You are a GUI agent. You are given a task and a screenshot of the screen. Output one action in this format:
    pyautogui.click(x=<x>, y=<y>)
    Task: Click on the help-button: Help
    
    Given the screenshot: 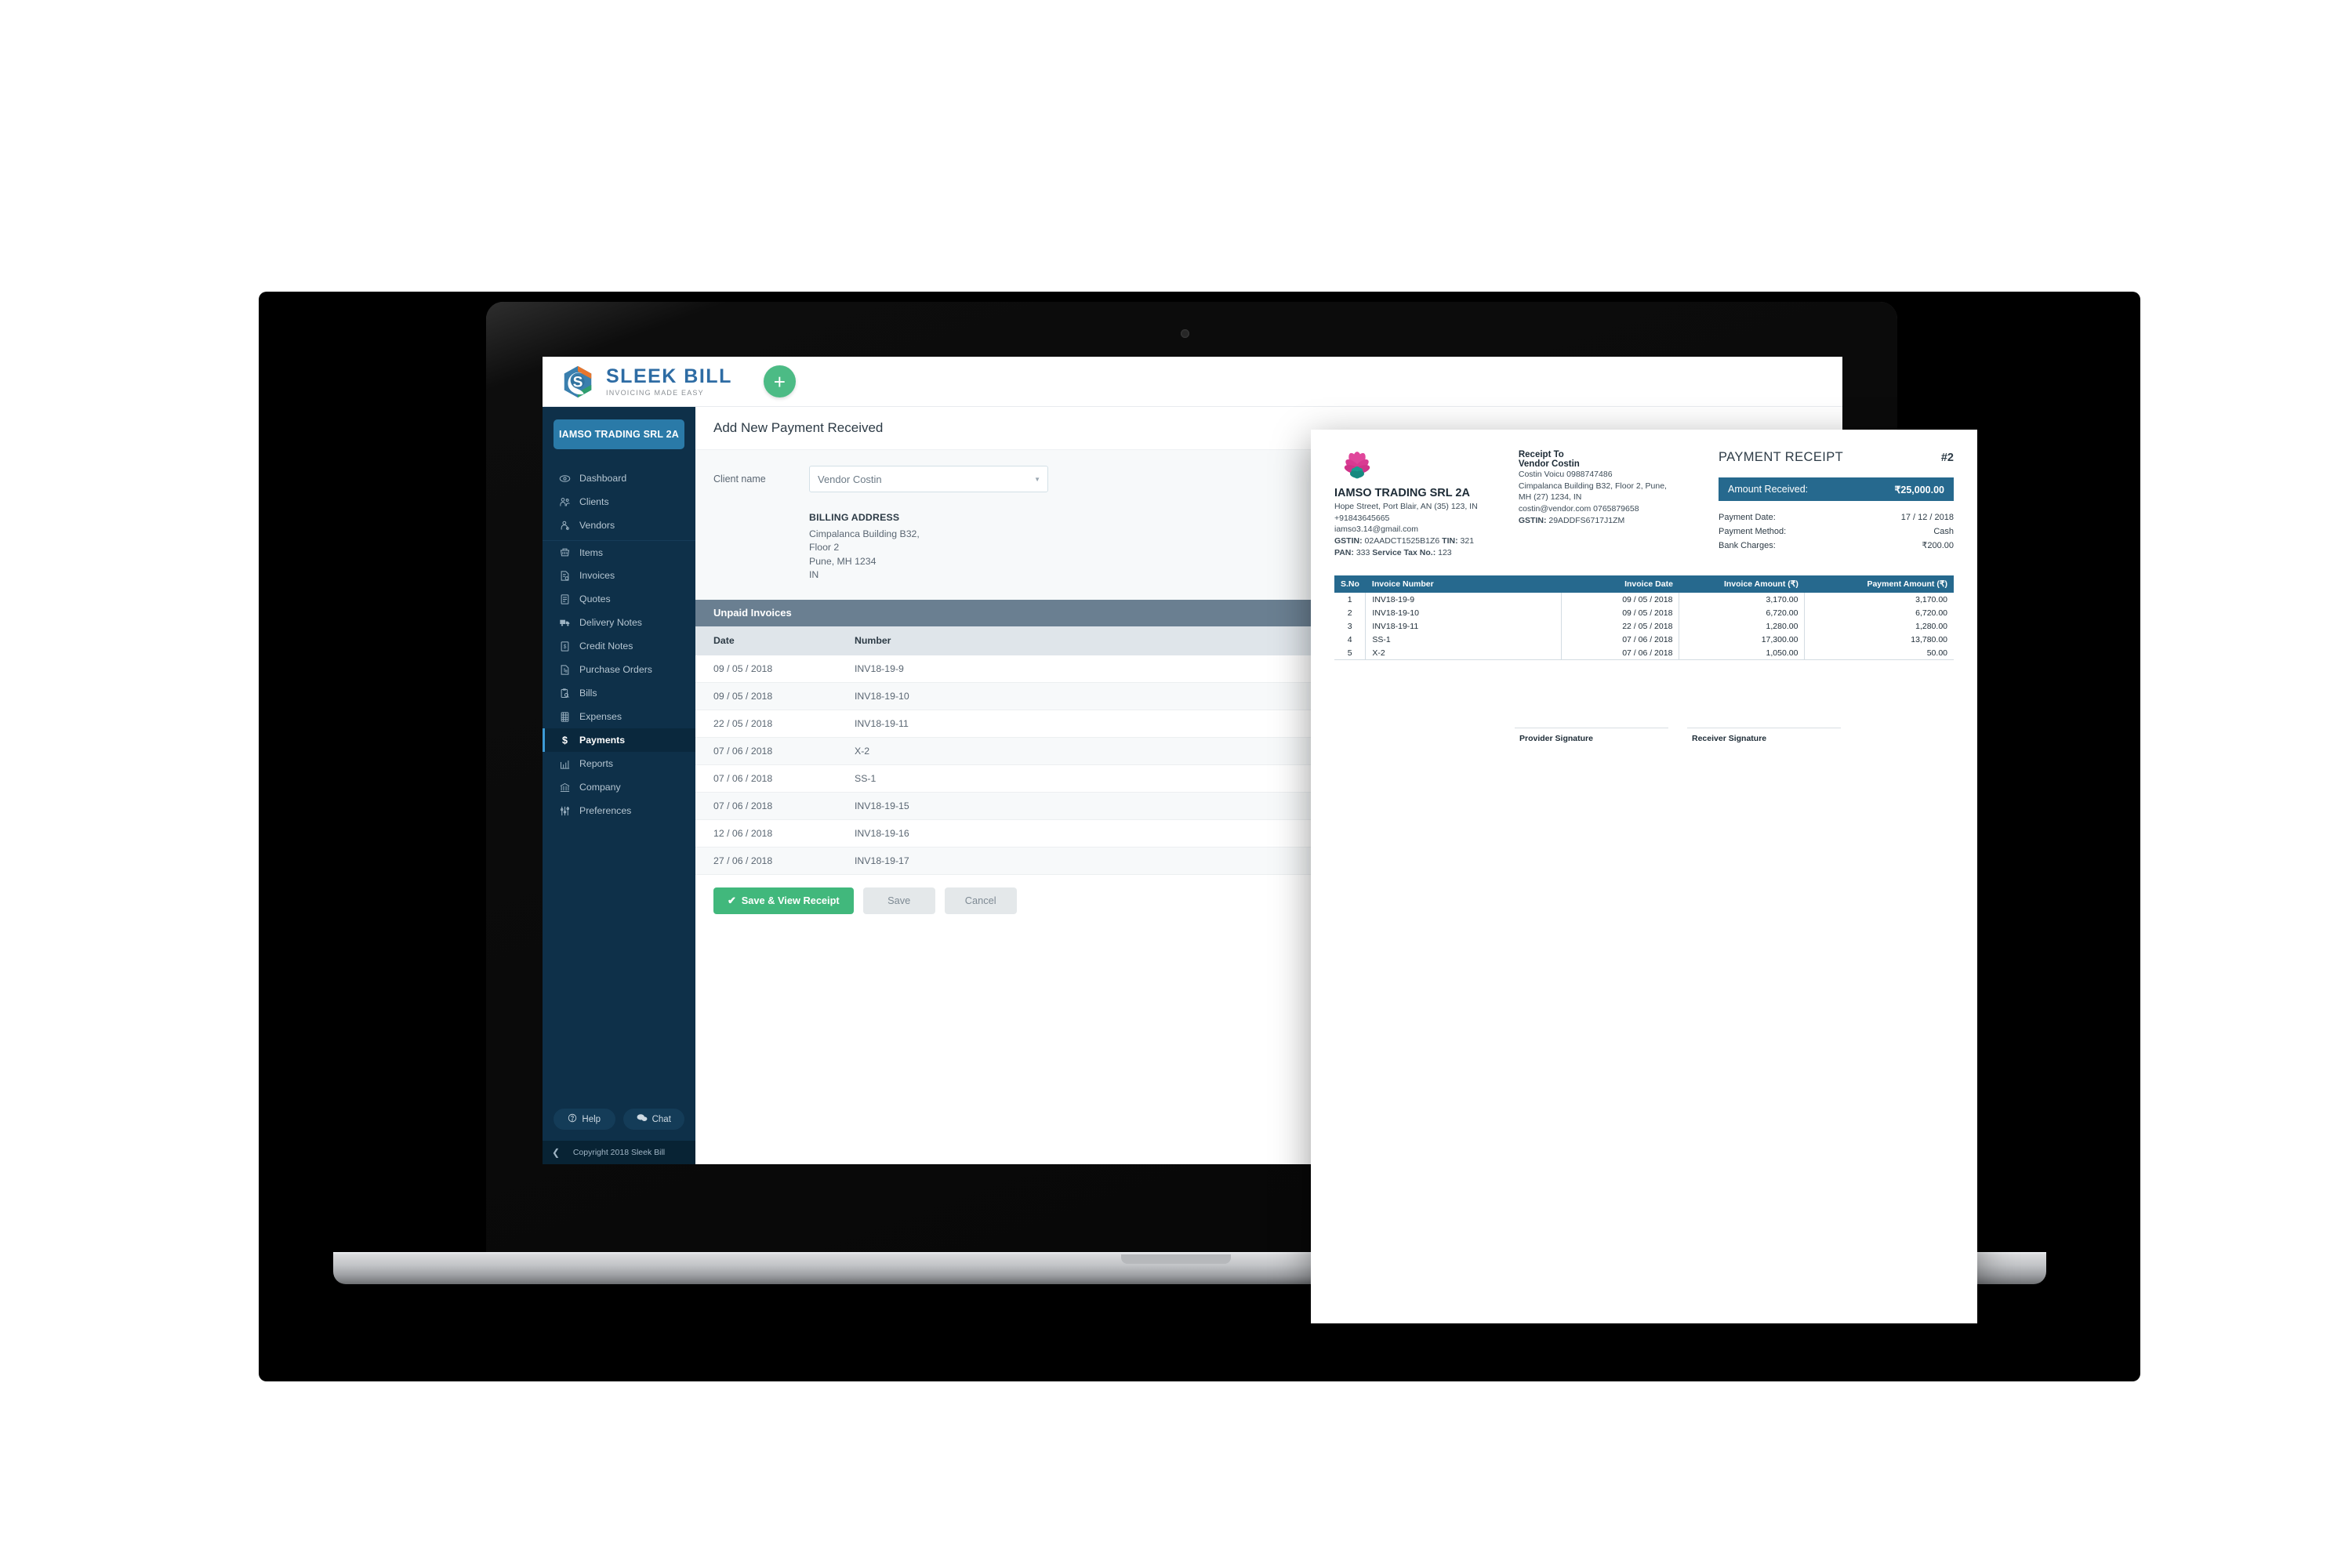 What is the action you would take?
    pyautogui.click(x=584, y=1119)
    